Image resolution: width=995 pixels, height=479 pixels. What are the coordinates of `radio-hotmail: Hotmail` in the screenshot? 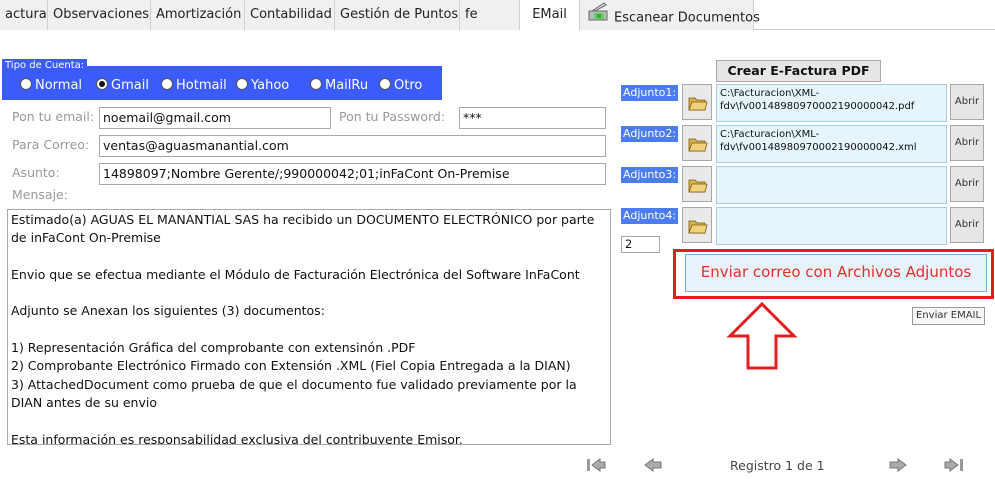 It's located at (194, 85).